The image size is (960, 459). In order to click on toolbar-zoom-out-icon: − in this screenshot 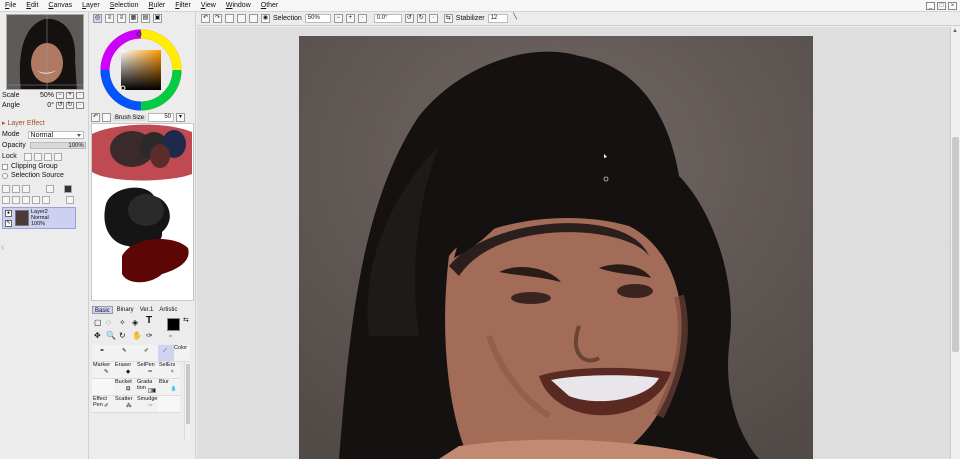, I will do `click(338, 18)`.